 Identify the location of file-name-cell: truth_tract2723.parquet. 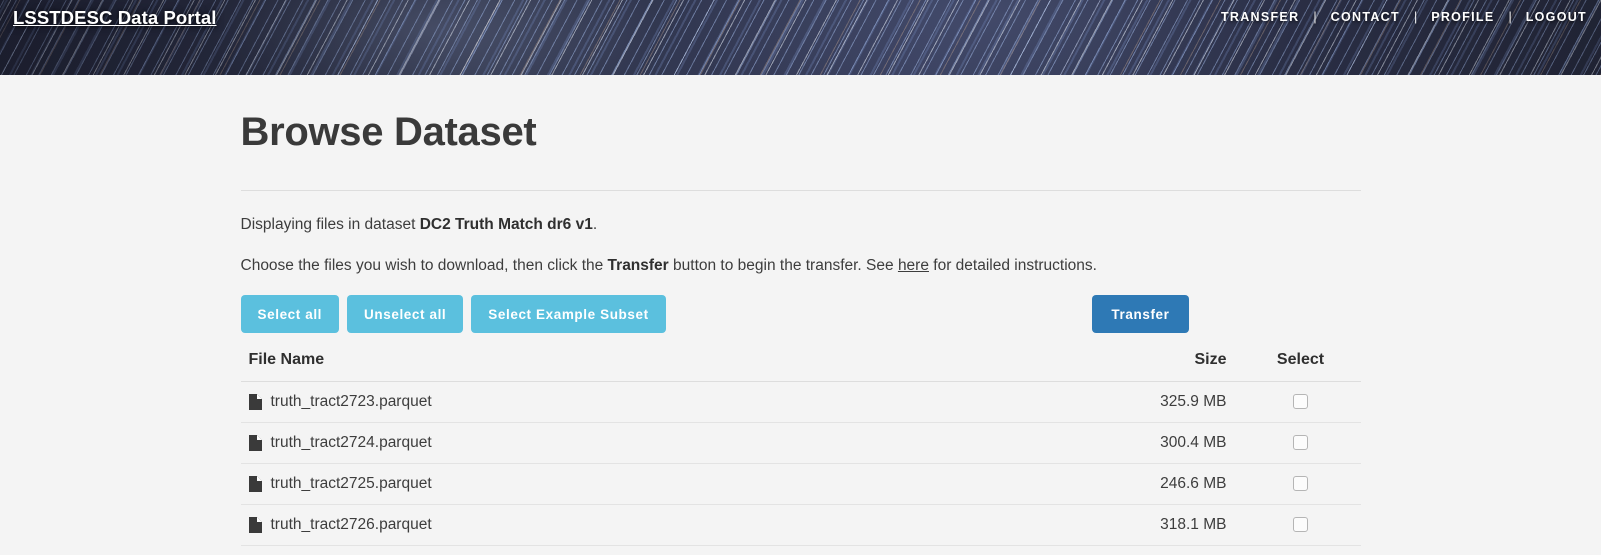
(587, 402).